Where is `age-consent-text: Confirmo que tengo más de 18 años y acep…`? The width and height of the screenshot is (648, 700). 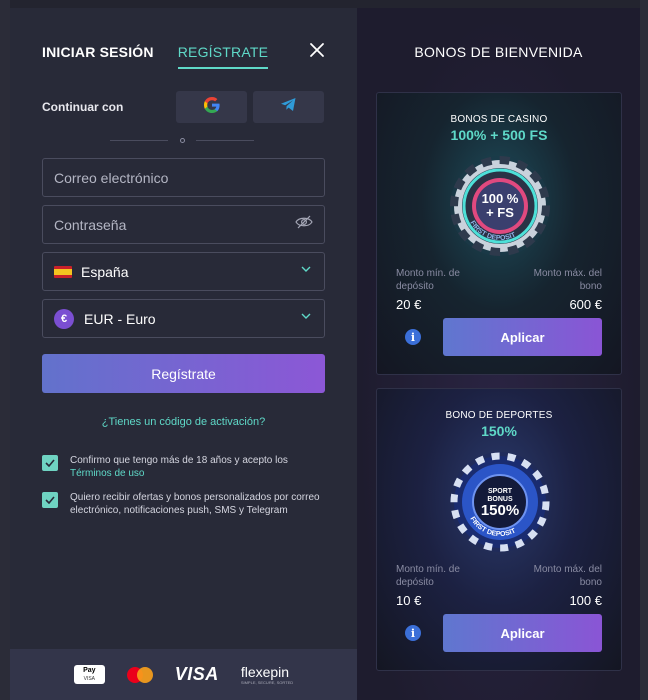 age-consent-text: Confirmo que tengo más de 18 años y acep… is located at coordinates (196, 467).